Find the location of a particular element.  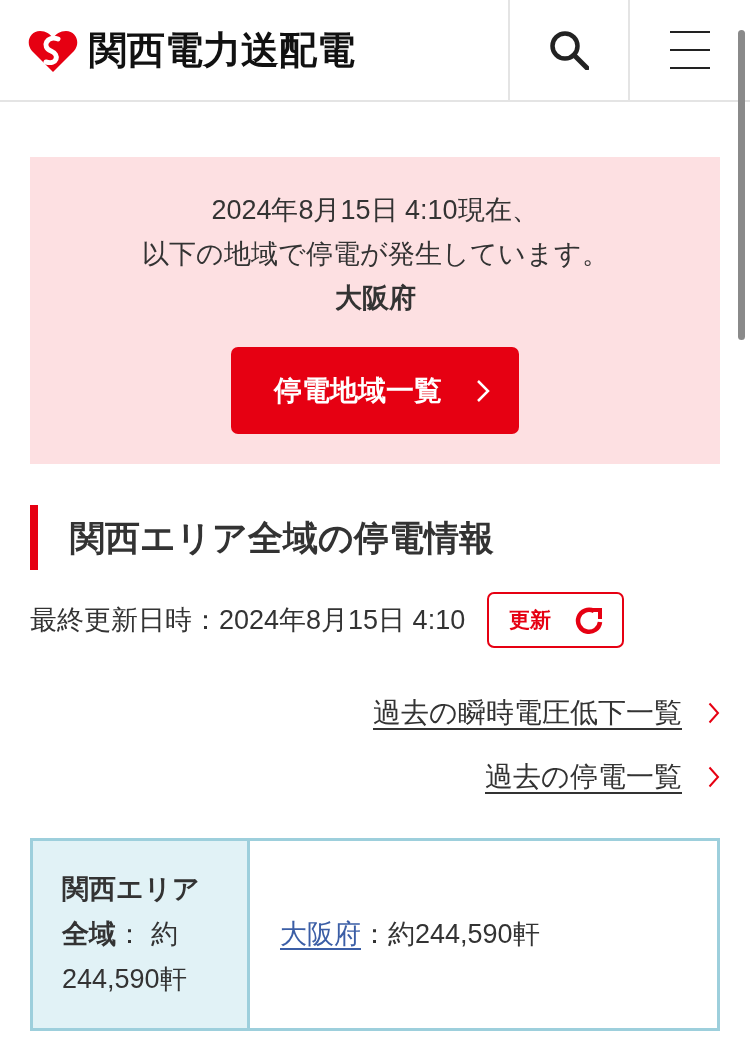

past-list-link: 過去の瞬時電圧低下一覧 is located at coordinates (527, 713).